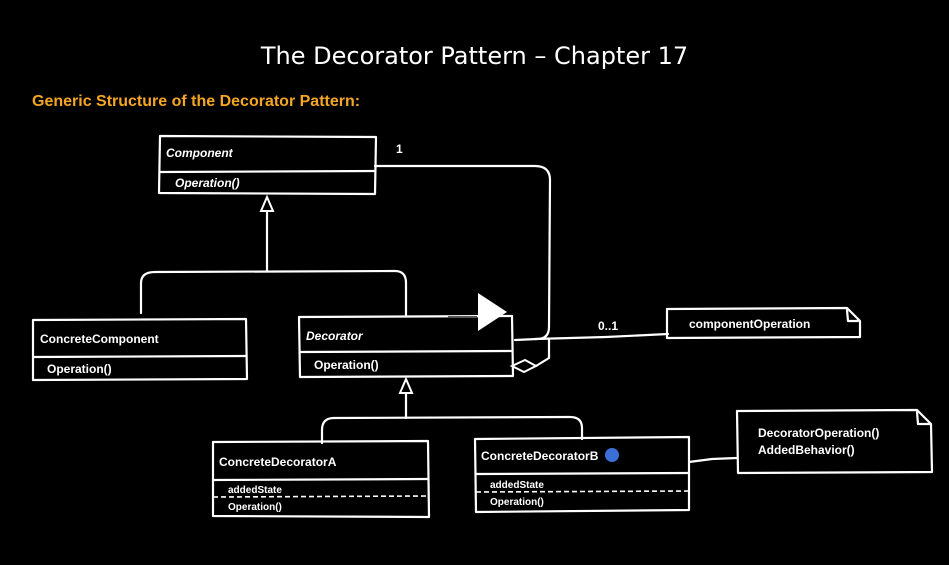 This screenshot has width=949, height=565. Describe the element at coordinates (406, 385) in the screenshot. I see `generalization-arrow-decorator` at that location.